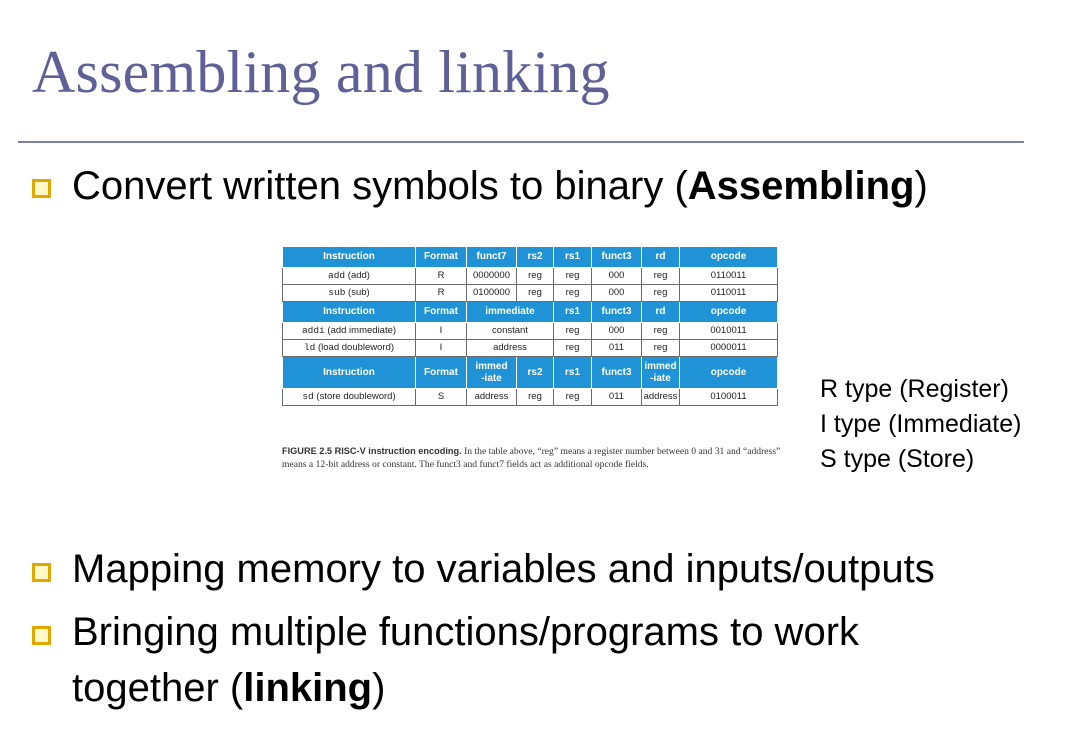 Image resolution: width=1088 pixels, height=736 pixels. I want to click on instruction-cell: add (add), so click(349, 276).